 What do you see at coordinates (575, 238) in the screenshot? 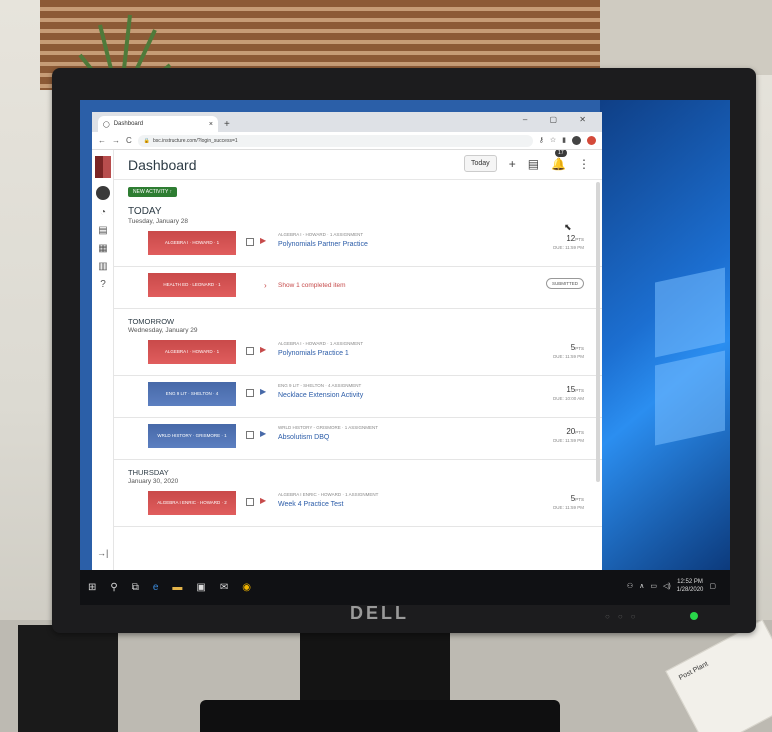
I see `points: 12PTS` at bounding box center [575, 238].